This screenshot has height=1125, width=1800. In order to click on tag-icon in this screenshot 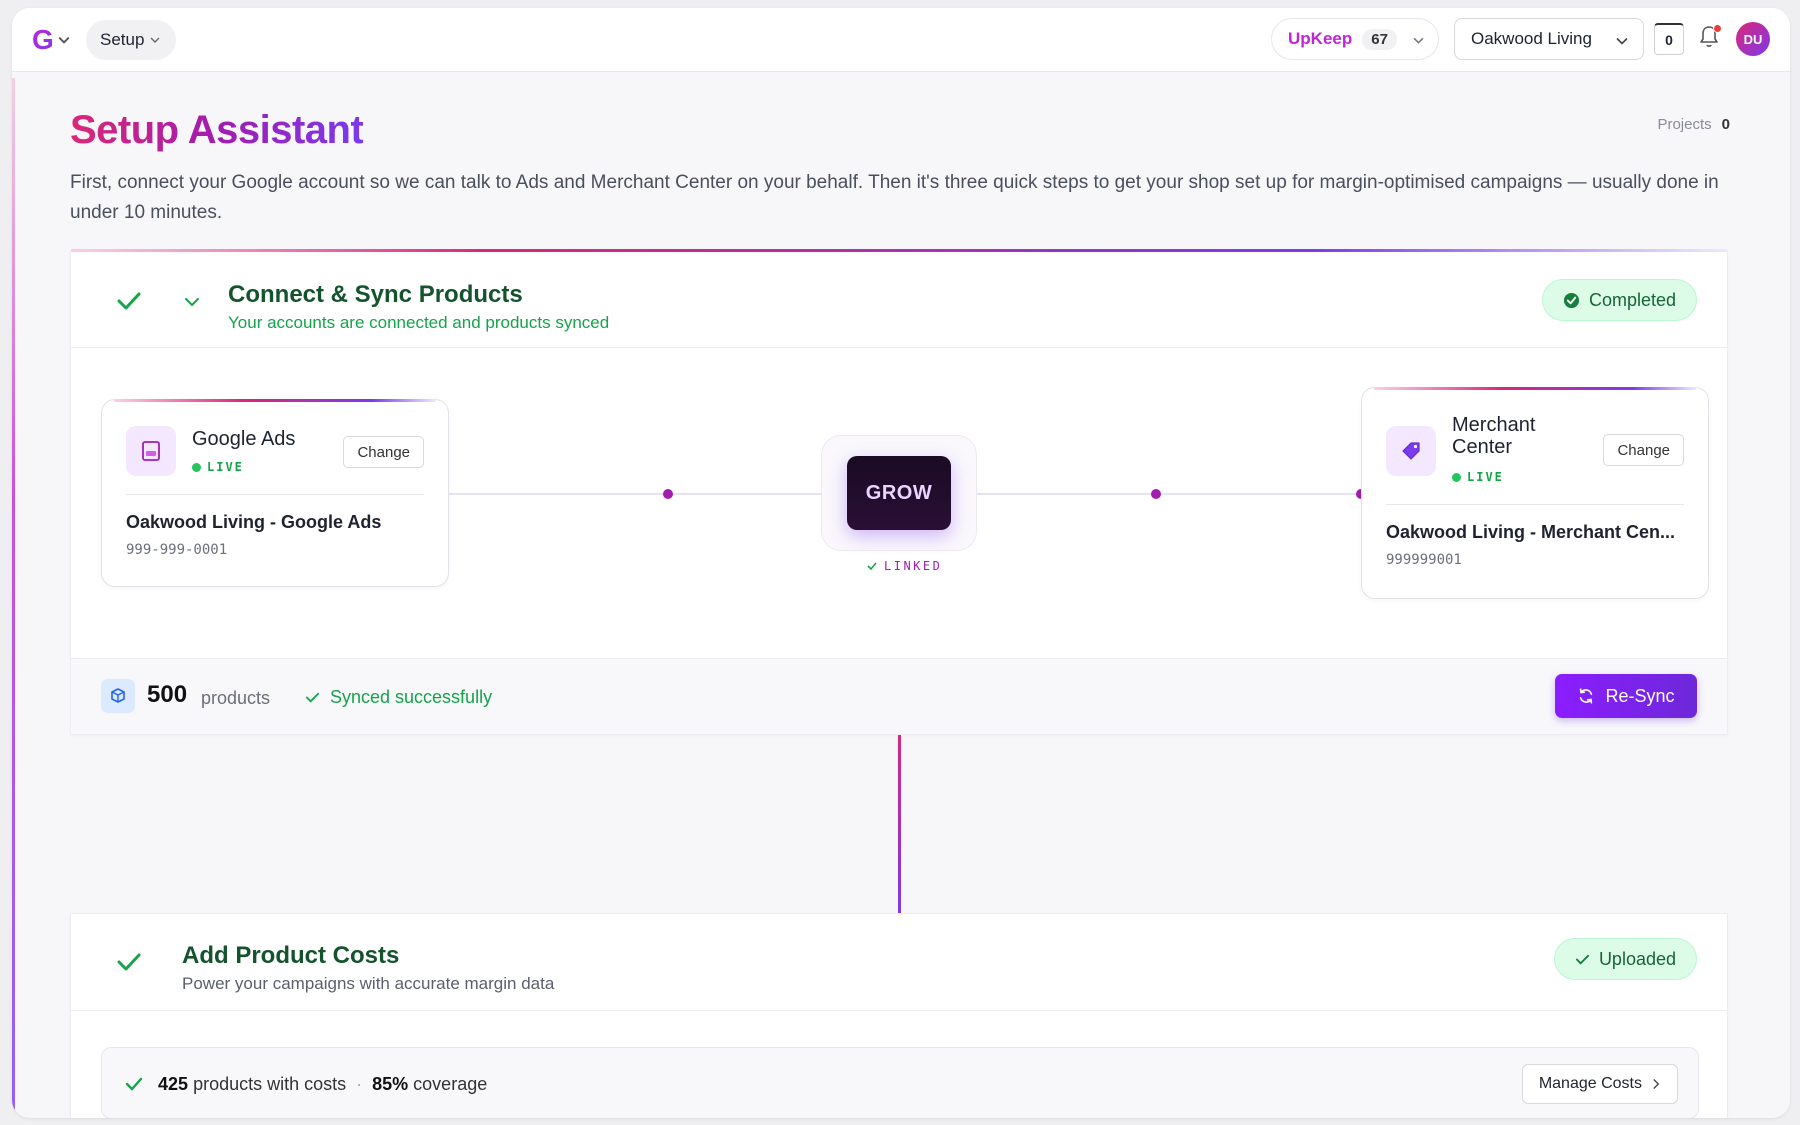, I will do `click(1411, 451)`.